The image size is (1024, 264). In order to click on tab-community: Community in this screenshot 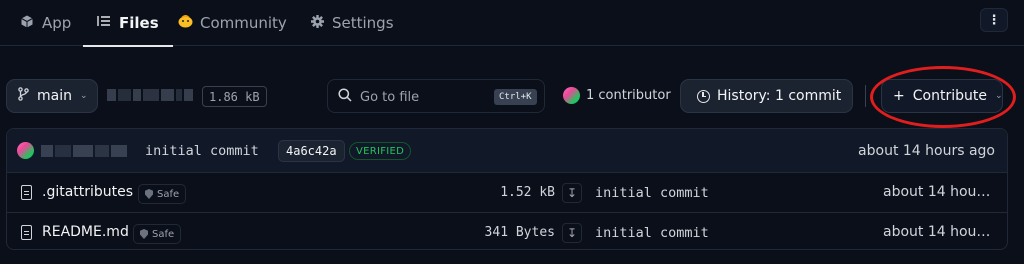, I will do `click(232, 23)`.